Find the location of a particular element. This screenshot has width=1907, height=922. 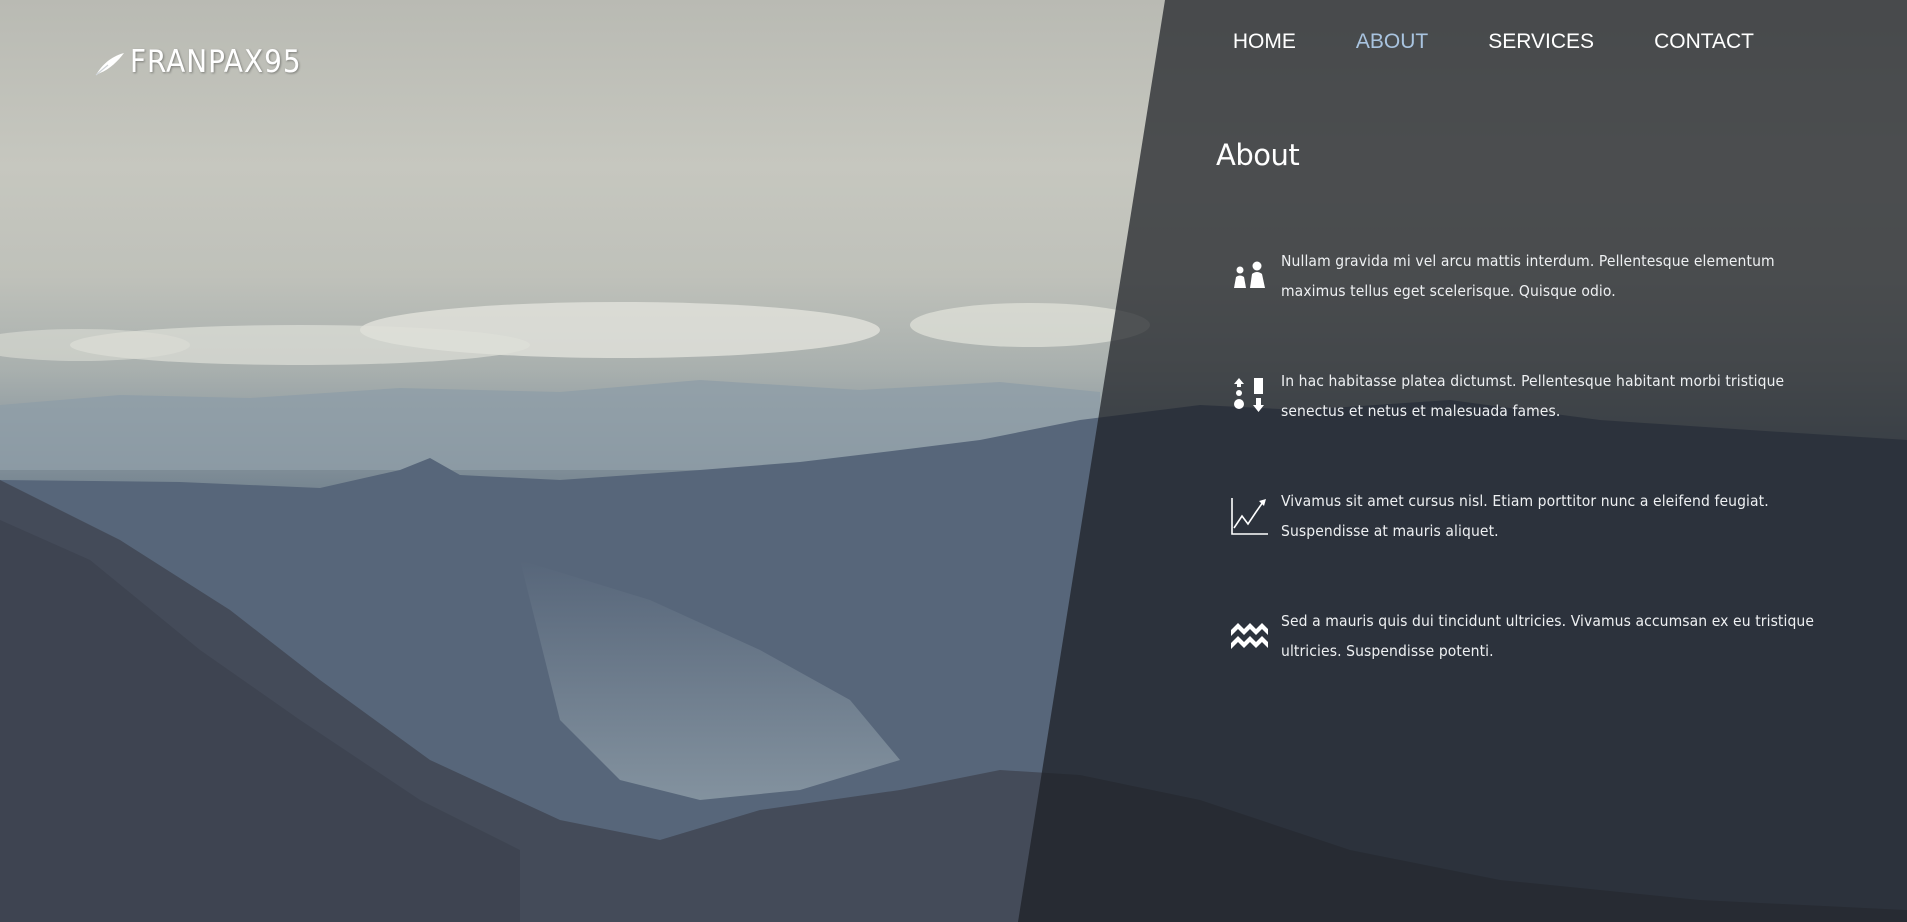

sort-icon is located at coordinates (1250, 396).